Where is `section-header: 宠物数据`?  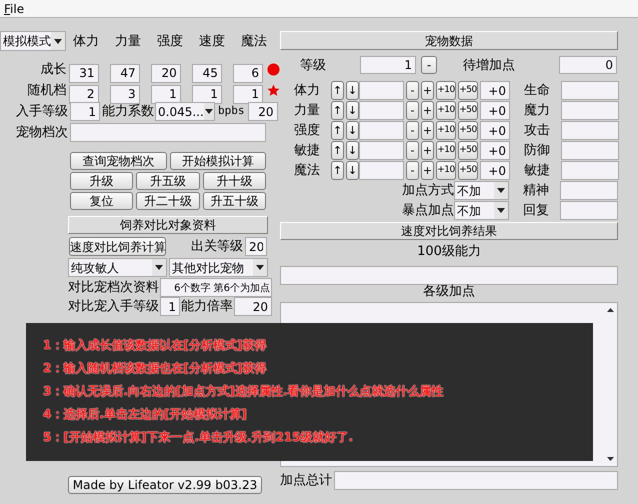 section-header: 宠物数据 is located at coordinates (449, 40).